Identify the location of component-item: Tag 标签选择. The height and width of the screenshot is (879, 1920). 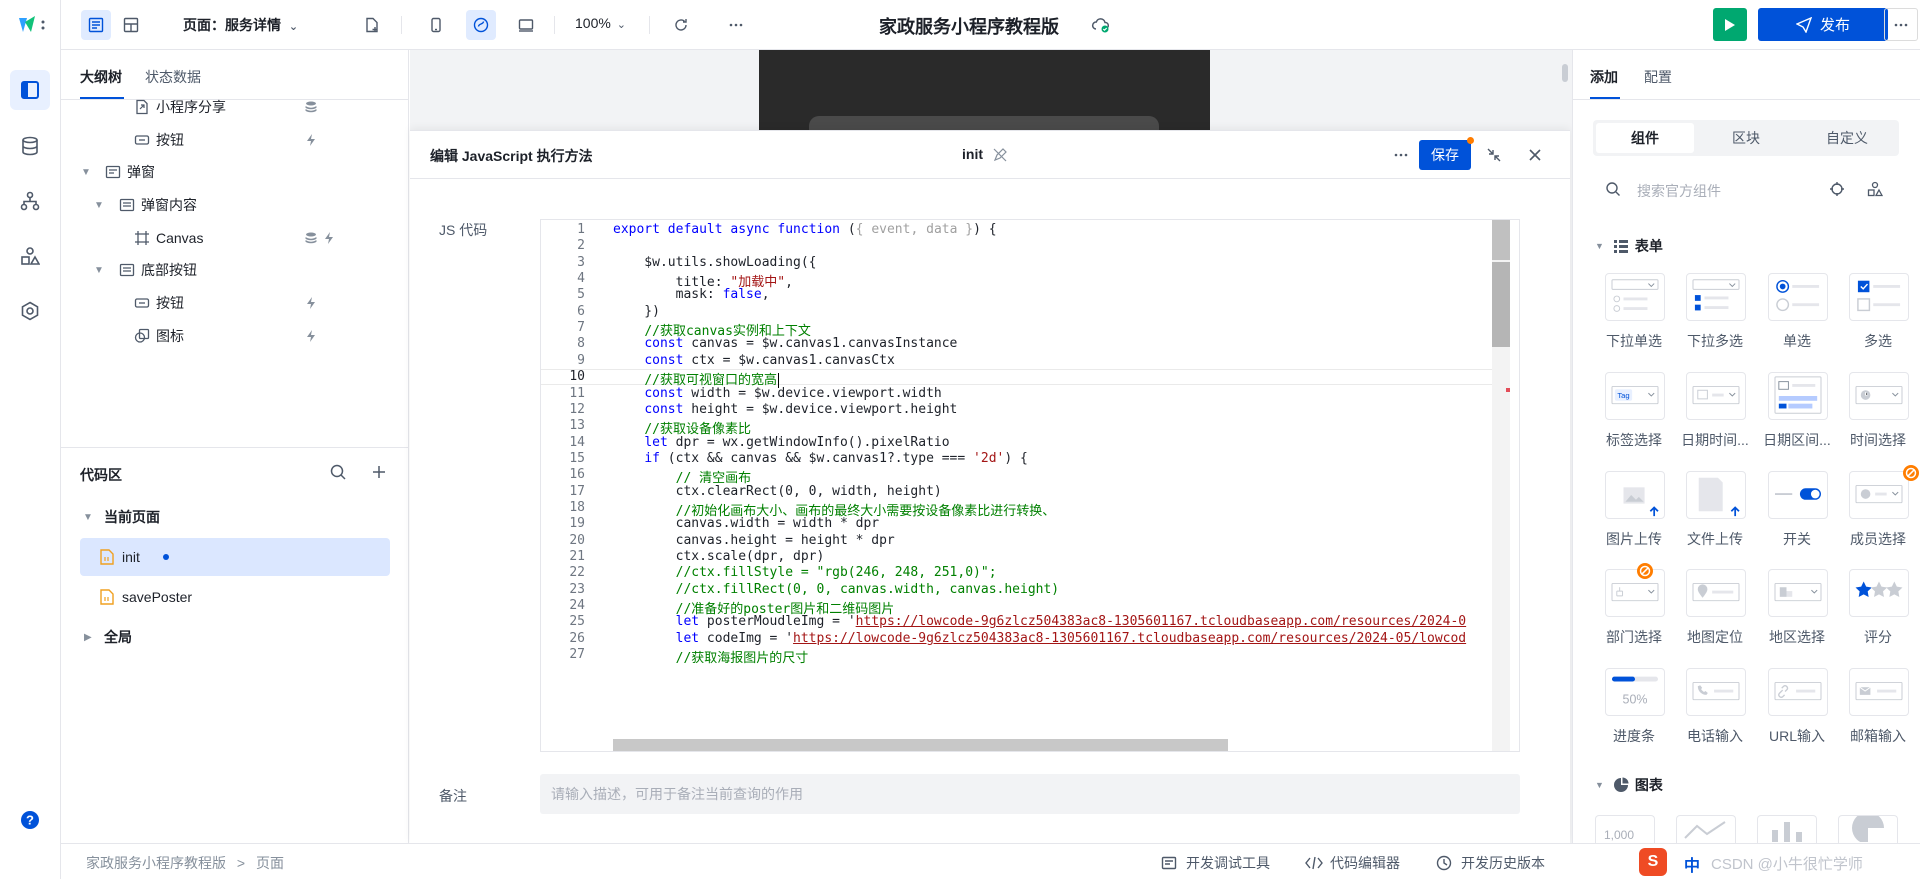
(1630, 412).